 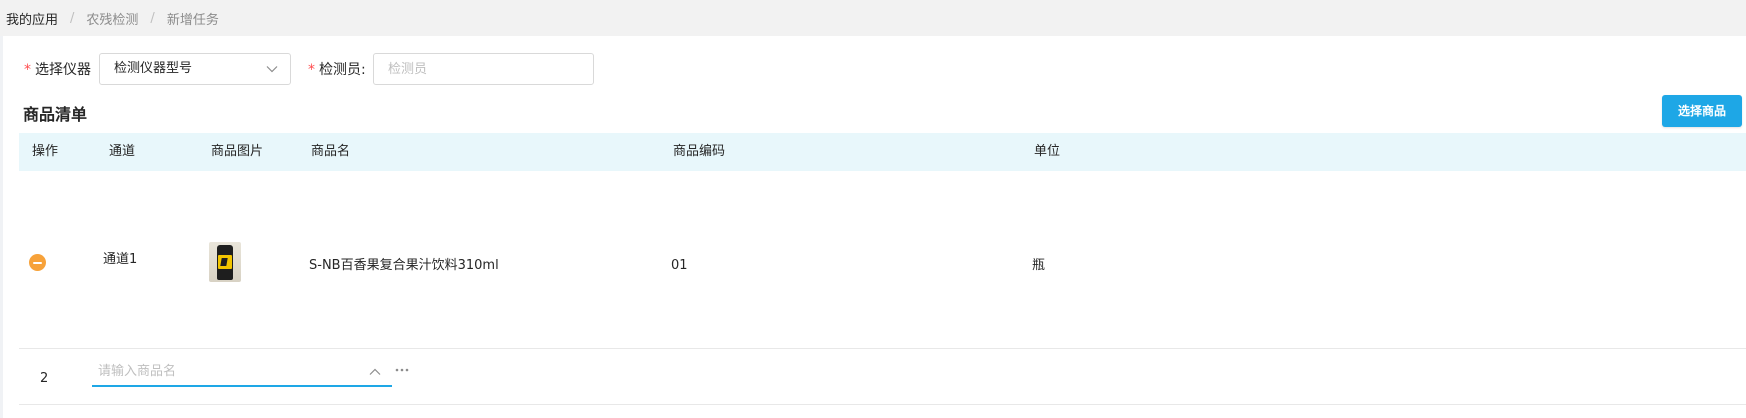 I want to click on breadcrumb-item-my-apps: 我的应用, so click(x=32, y=18).